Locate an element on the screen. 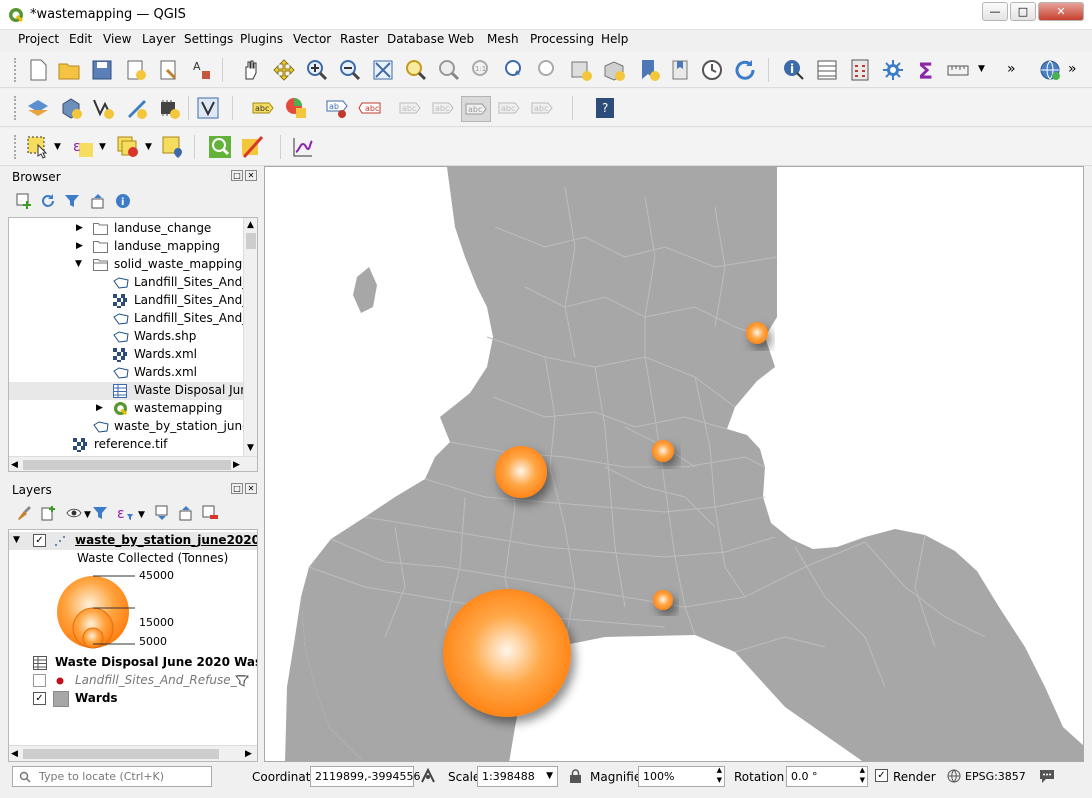 The height and width of the screenshot is (798, 1092). layer-labeling-icon: abc is located at coordinates (263, 108).